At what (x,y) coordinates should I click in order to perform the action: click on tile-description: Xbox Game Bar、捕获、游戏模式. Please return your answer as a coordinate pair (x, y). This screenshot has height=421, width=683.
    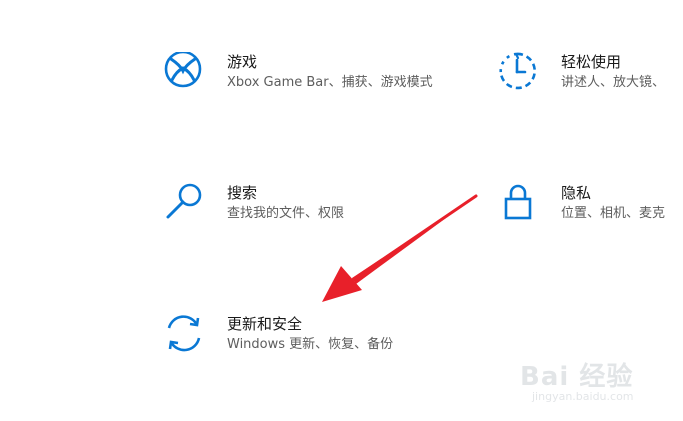
    Looking at the image, I should click on (330, 82).